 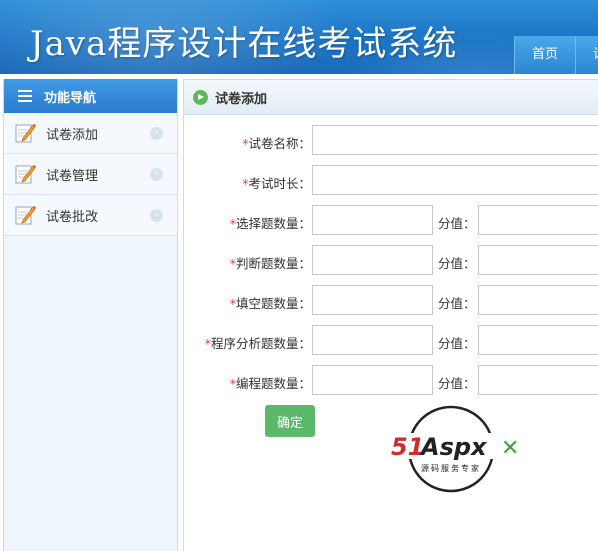 What do you see at coordinates (276, 183) in the screenshot?
I see `field-label: *考试时长：` at bounding box center [276, 183].